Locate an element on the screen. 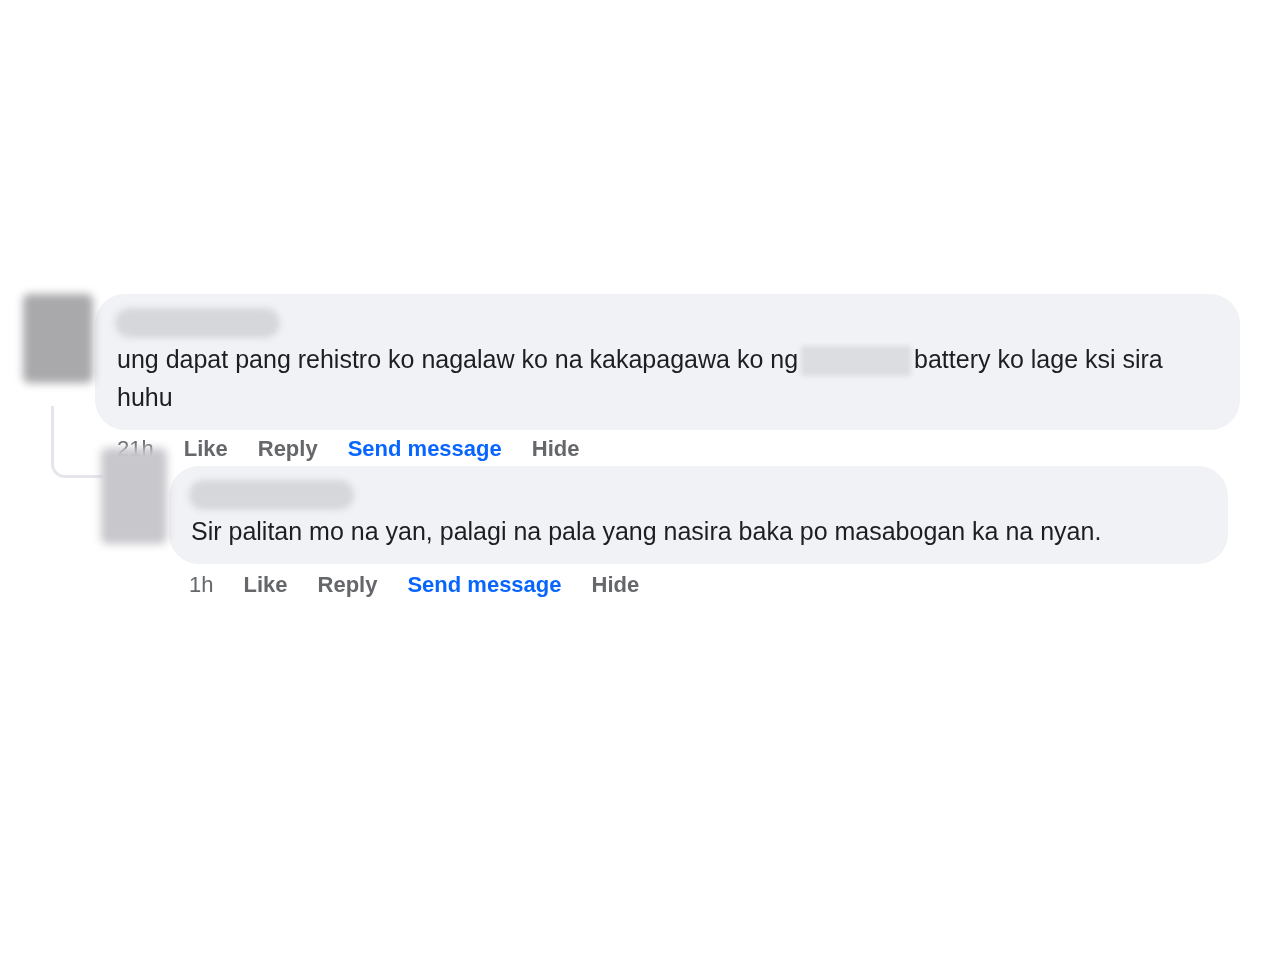 This screenshot has width=1280, height=958. comment-text: ung dapat pang rehistro ko nagalaw ko na kakapagawa ko ng battery ko lage ksi sira huhu is located at coordinates (640, 378).